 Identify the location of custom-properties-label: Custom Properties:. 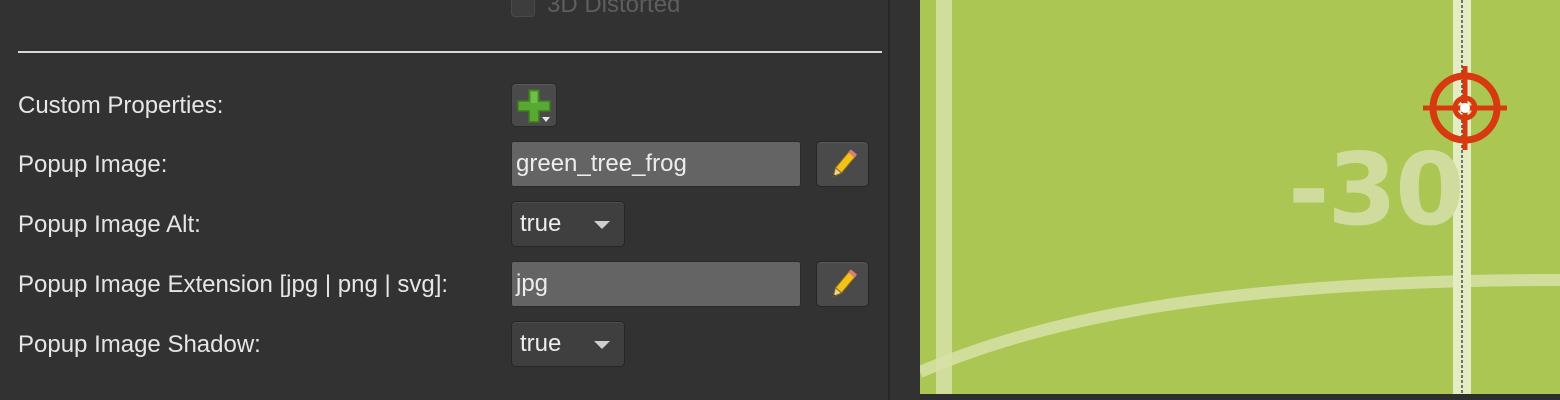
(121, 105).